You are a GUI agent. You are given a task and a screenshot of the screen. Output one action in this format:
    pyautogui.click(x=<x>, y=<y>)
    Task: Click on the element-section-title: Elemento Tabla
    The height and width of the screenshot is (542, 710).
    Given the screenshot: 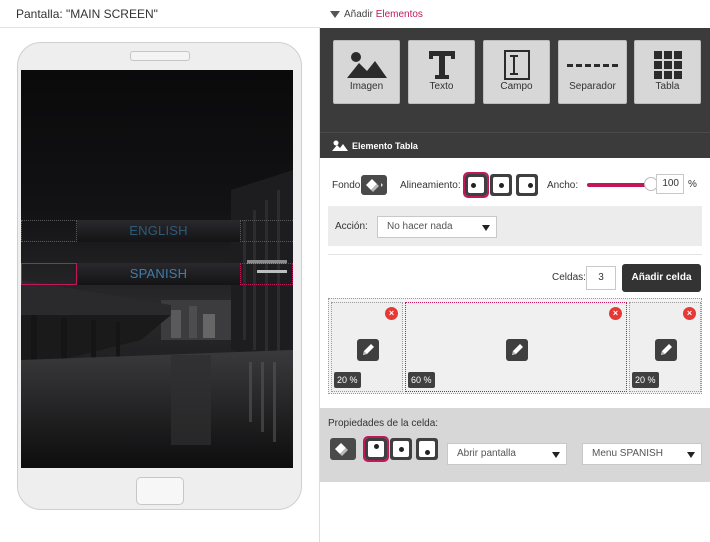 What is the action you would take?
    pyautogui.click(x=515, y=145)
    